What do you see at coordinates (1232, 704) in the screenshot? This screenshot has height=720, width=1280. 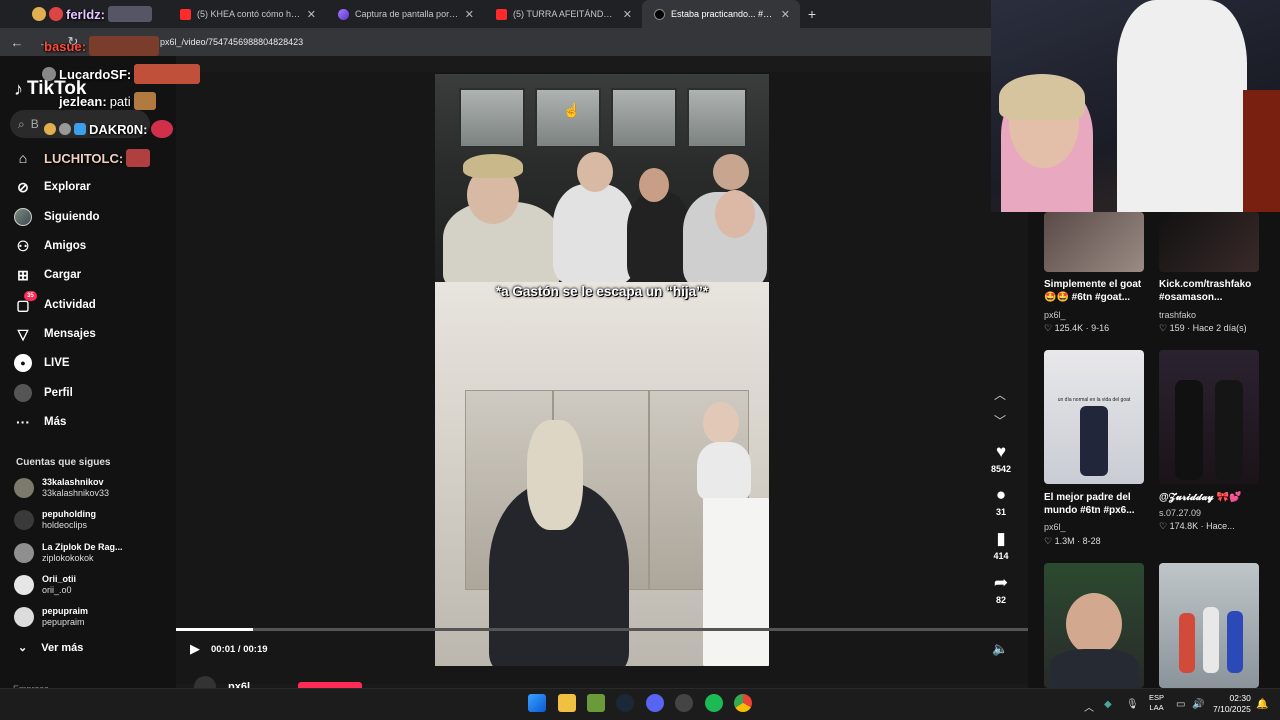 I see `system-clock: 02:30 7/10/2025` at bounding box center [1232, 704].